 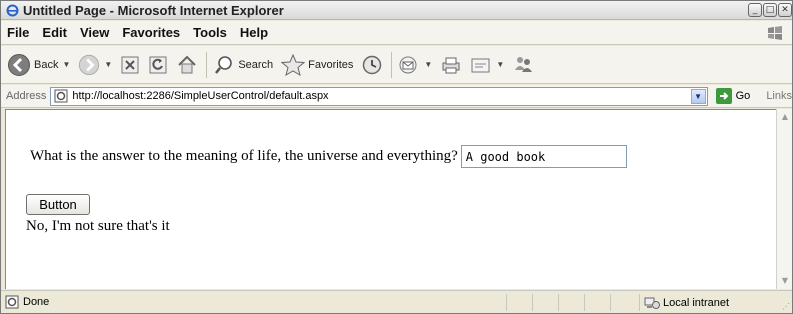 I want to click on search-label: Search, so click(x=256, y=64).